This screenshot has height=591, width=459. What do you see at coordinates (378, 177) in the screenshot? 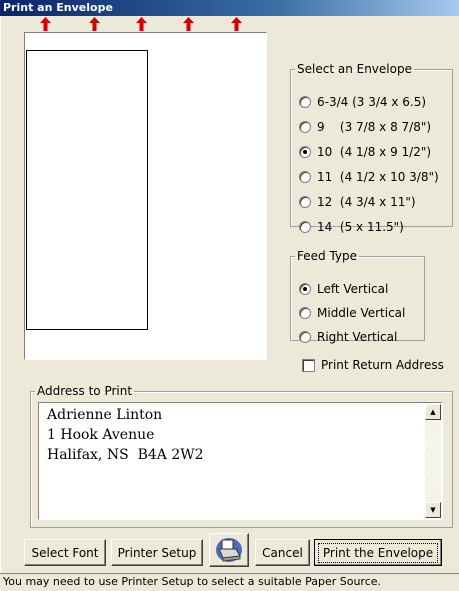
I see `envelope-option-label: 11 (4 1/2 x 10 3/8")` at bounding box center [378, 177].